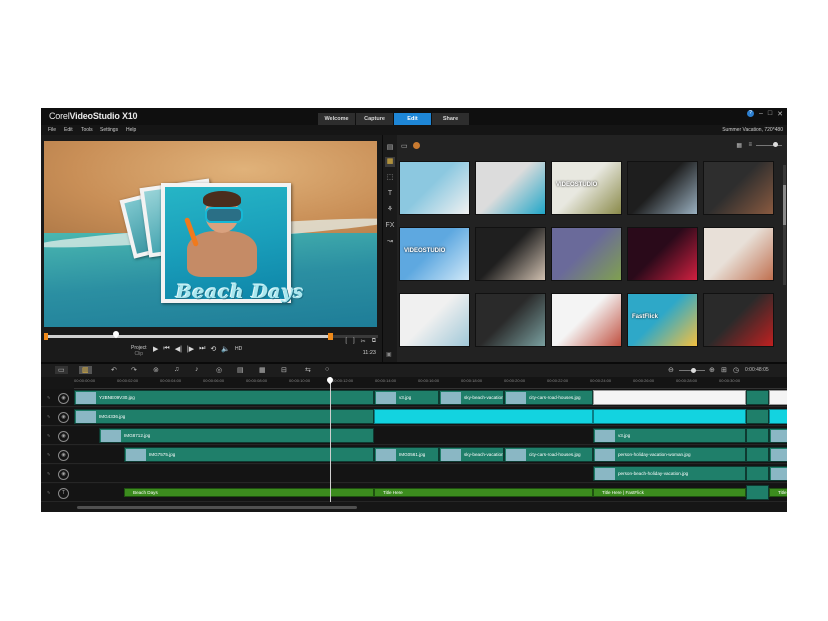 This screenshot has width=828, height=621. I want to click on track-lane: IMG8712.jpg v3.jpg holiday, so click(430, 436).